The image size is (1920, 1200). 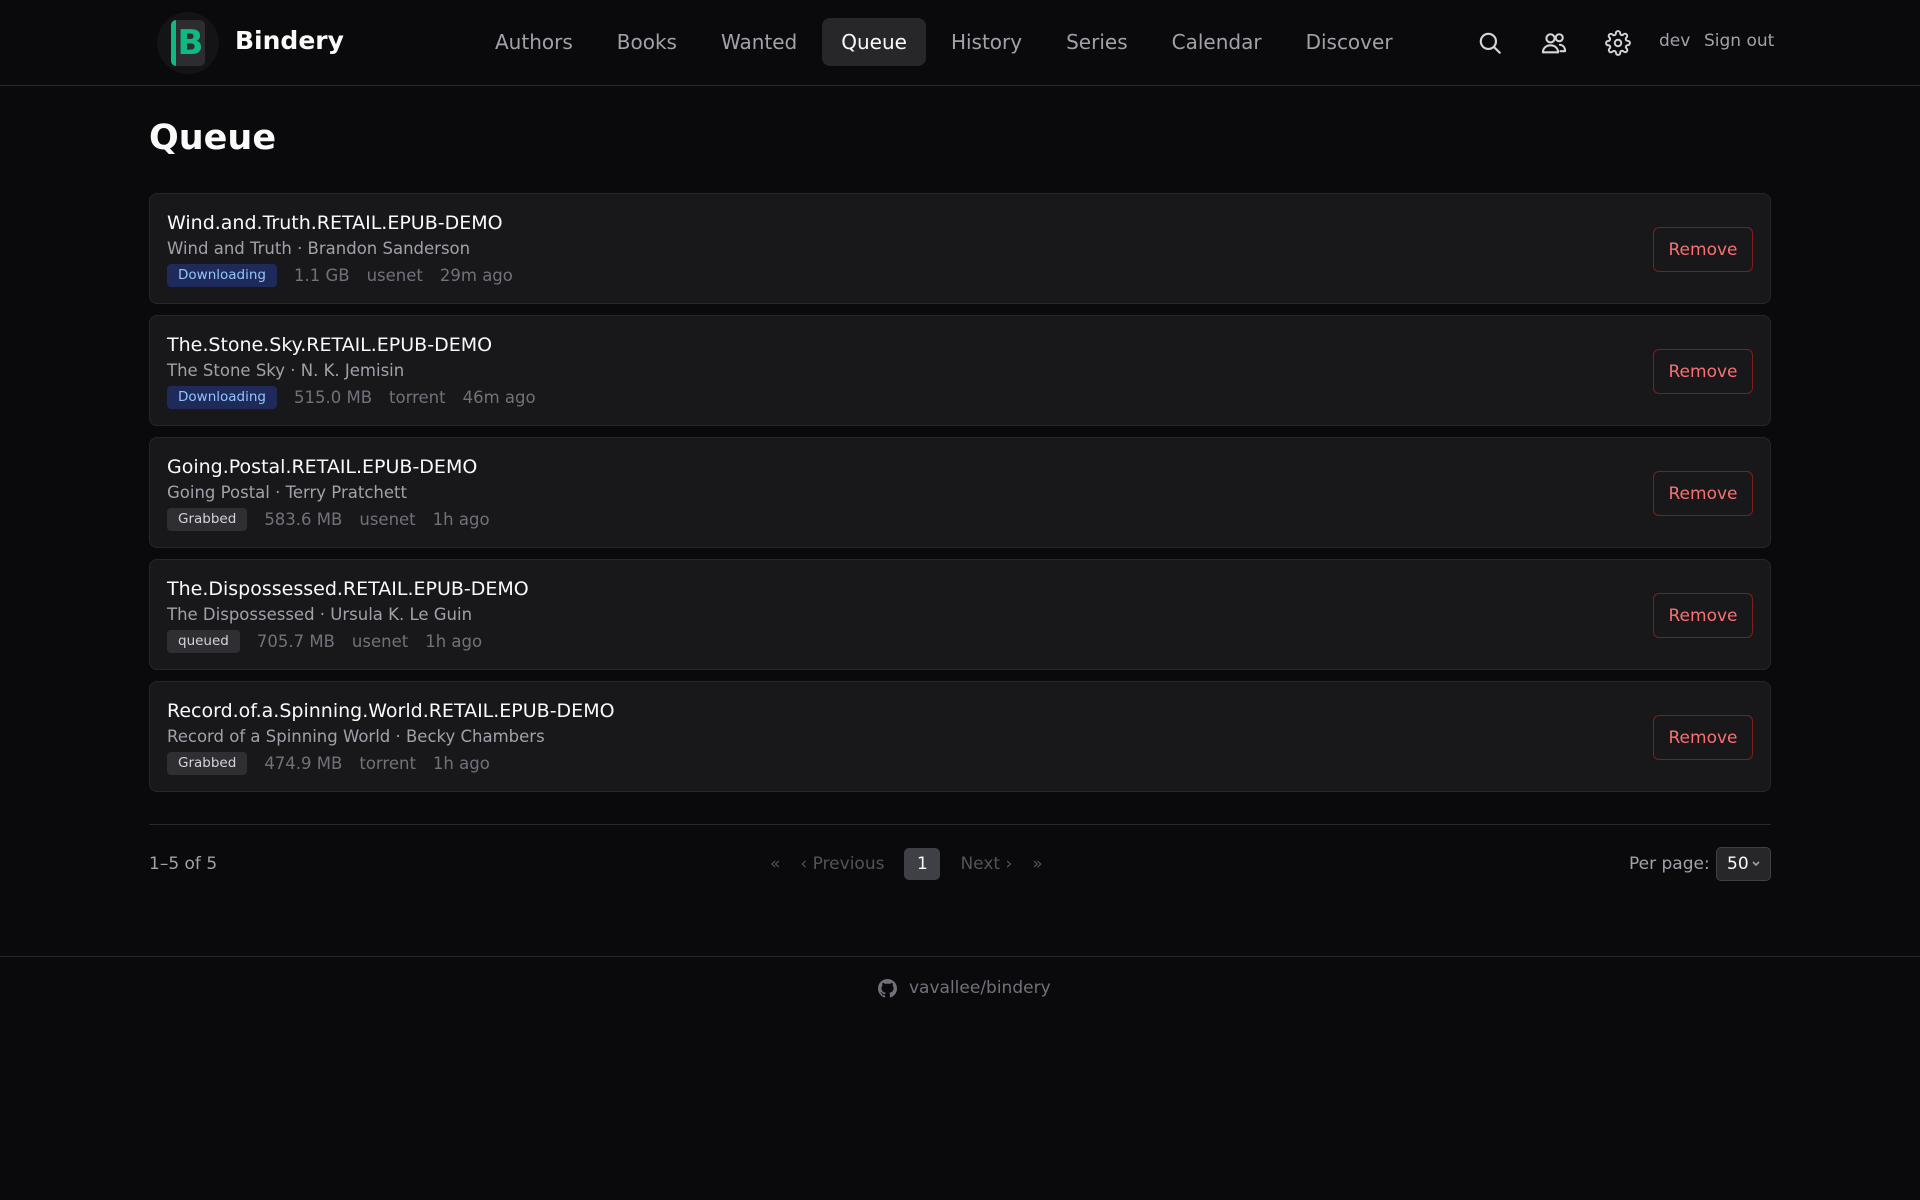 What do you see at coordinates (960, 824) in the screenshot?
I see `pagination-divider` at bounding box center [960, 824].